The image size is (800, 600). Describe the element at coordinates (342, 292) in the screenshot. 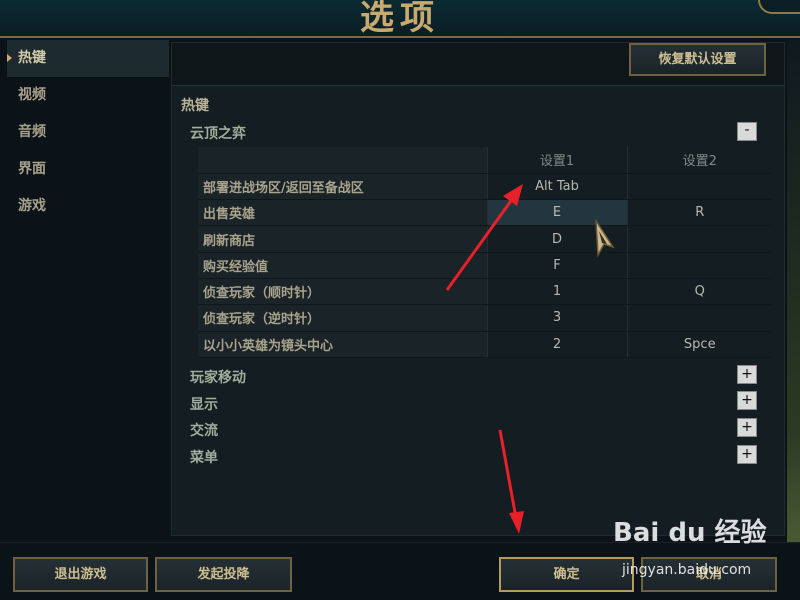

I see `action-label: 侦查玩家（顺时针）` at that location.